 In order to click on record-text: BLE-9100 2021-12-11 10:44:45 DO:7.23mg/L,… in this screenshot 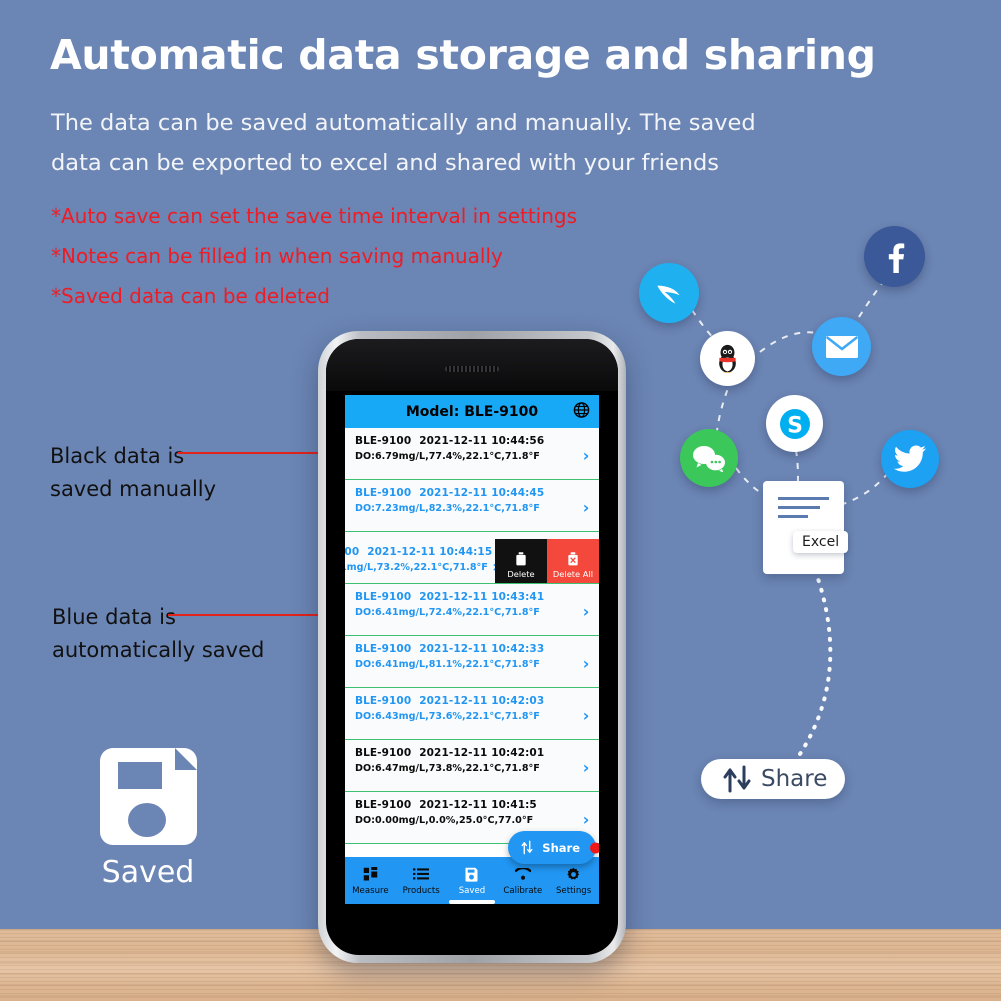, I will do `click(464, 500)`.